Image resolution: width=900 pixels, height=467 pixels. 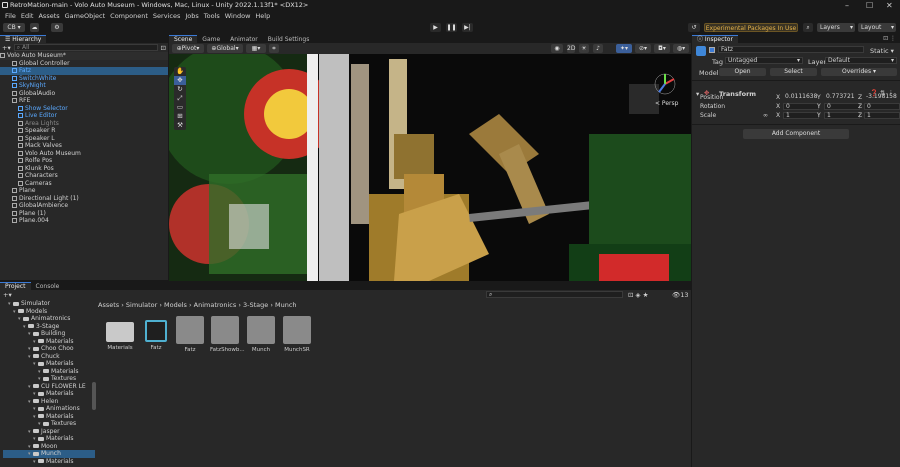 What do you see at coordinates (808, 27) in the screenshot?
I see `search-icon: ⌕` at bounding box center [808, 27].